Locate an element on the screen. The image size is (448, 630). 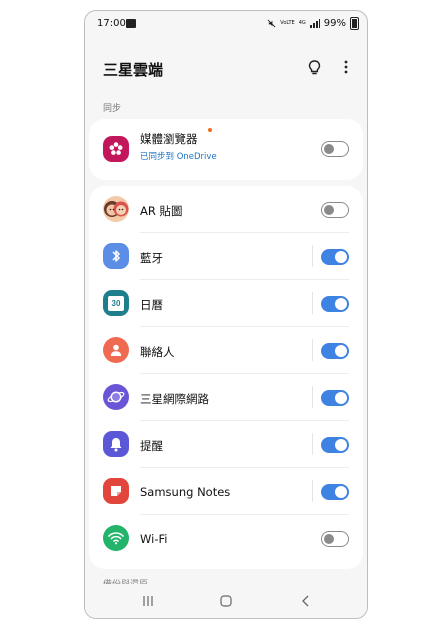
gallery-label: 媒體瀏覽器 is located at coordinates (169, 139).